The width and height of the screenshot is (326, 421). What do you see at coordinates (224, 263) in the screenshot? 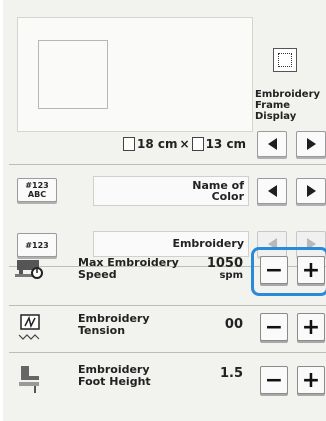
I see `speed-number: 1050` at bounding box center [224, 263].